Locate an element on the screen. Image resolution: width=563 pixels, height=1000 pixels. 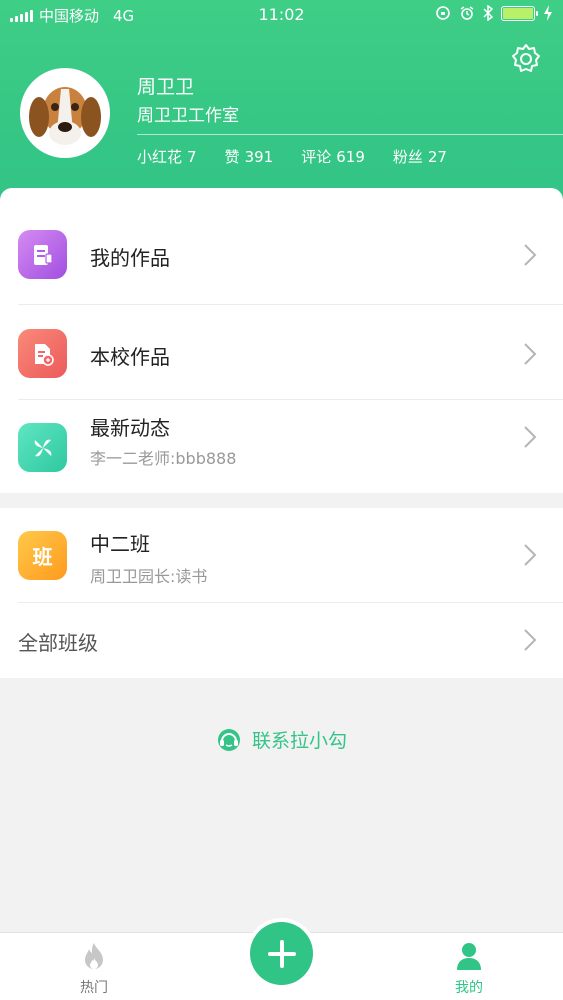
document-badge-icon is located at coordinates (42, 353).